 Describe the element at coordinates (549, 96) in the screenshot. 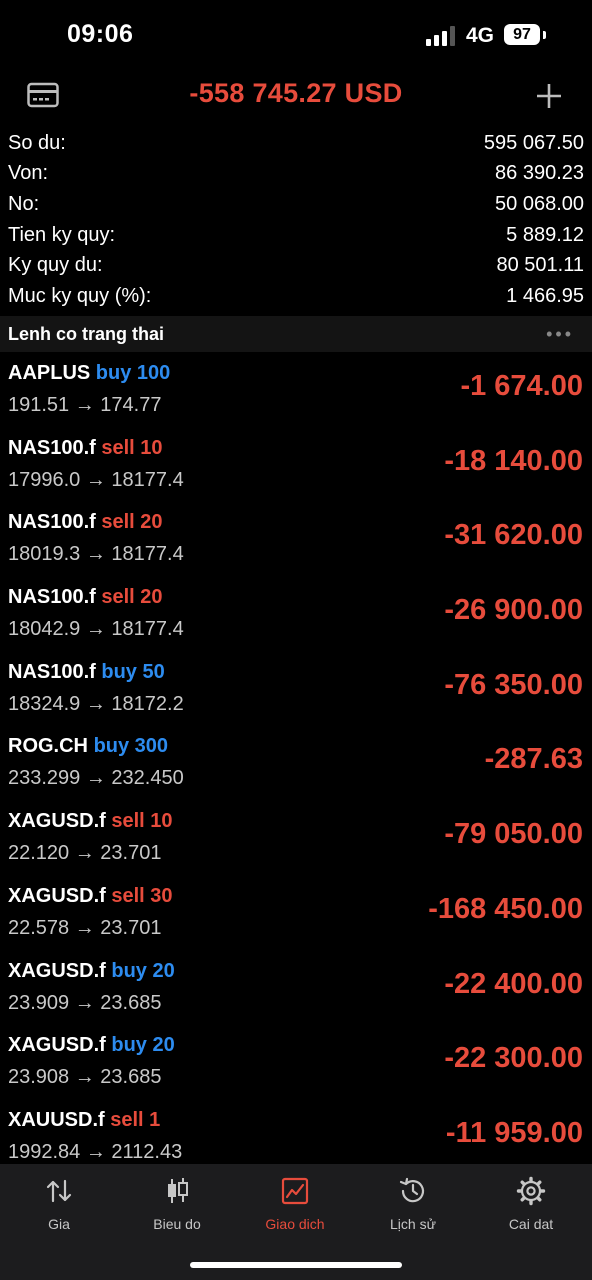

I see `add-order-icon` at that location.